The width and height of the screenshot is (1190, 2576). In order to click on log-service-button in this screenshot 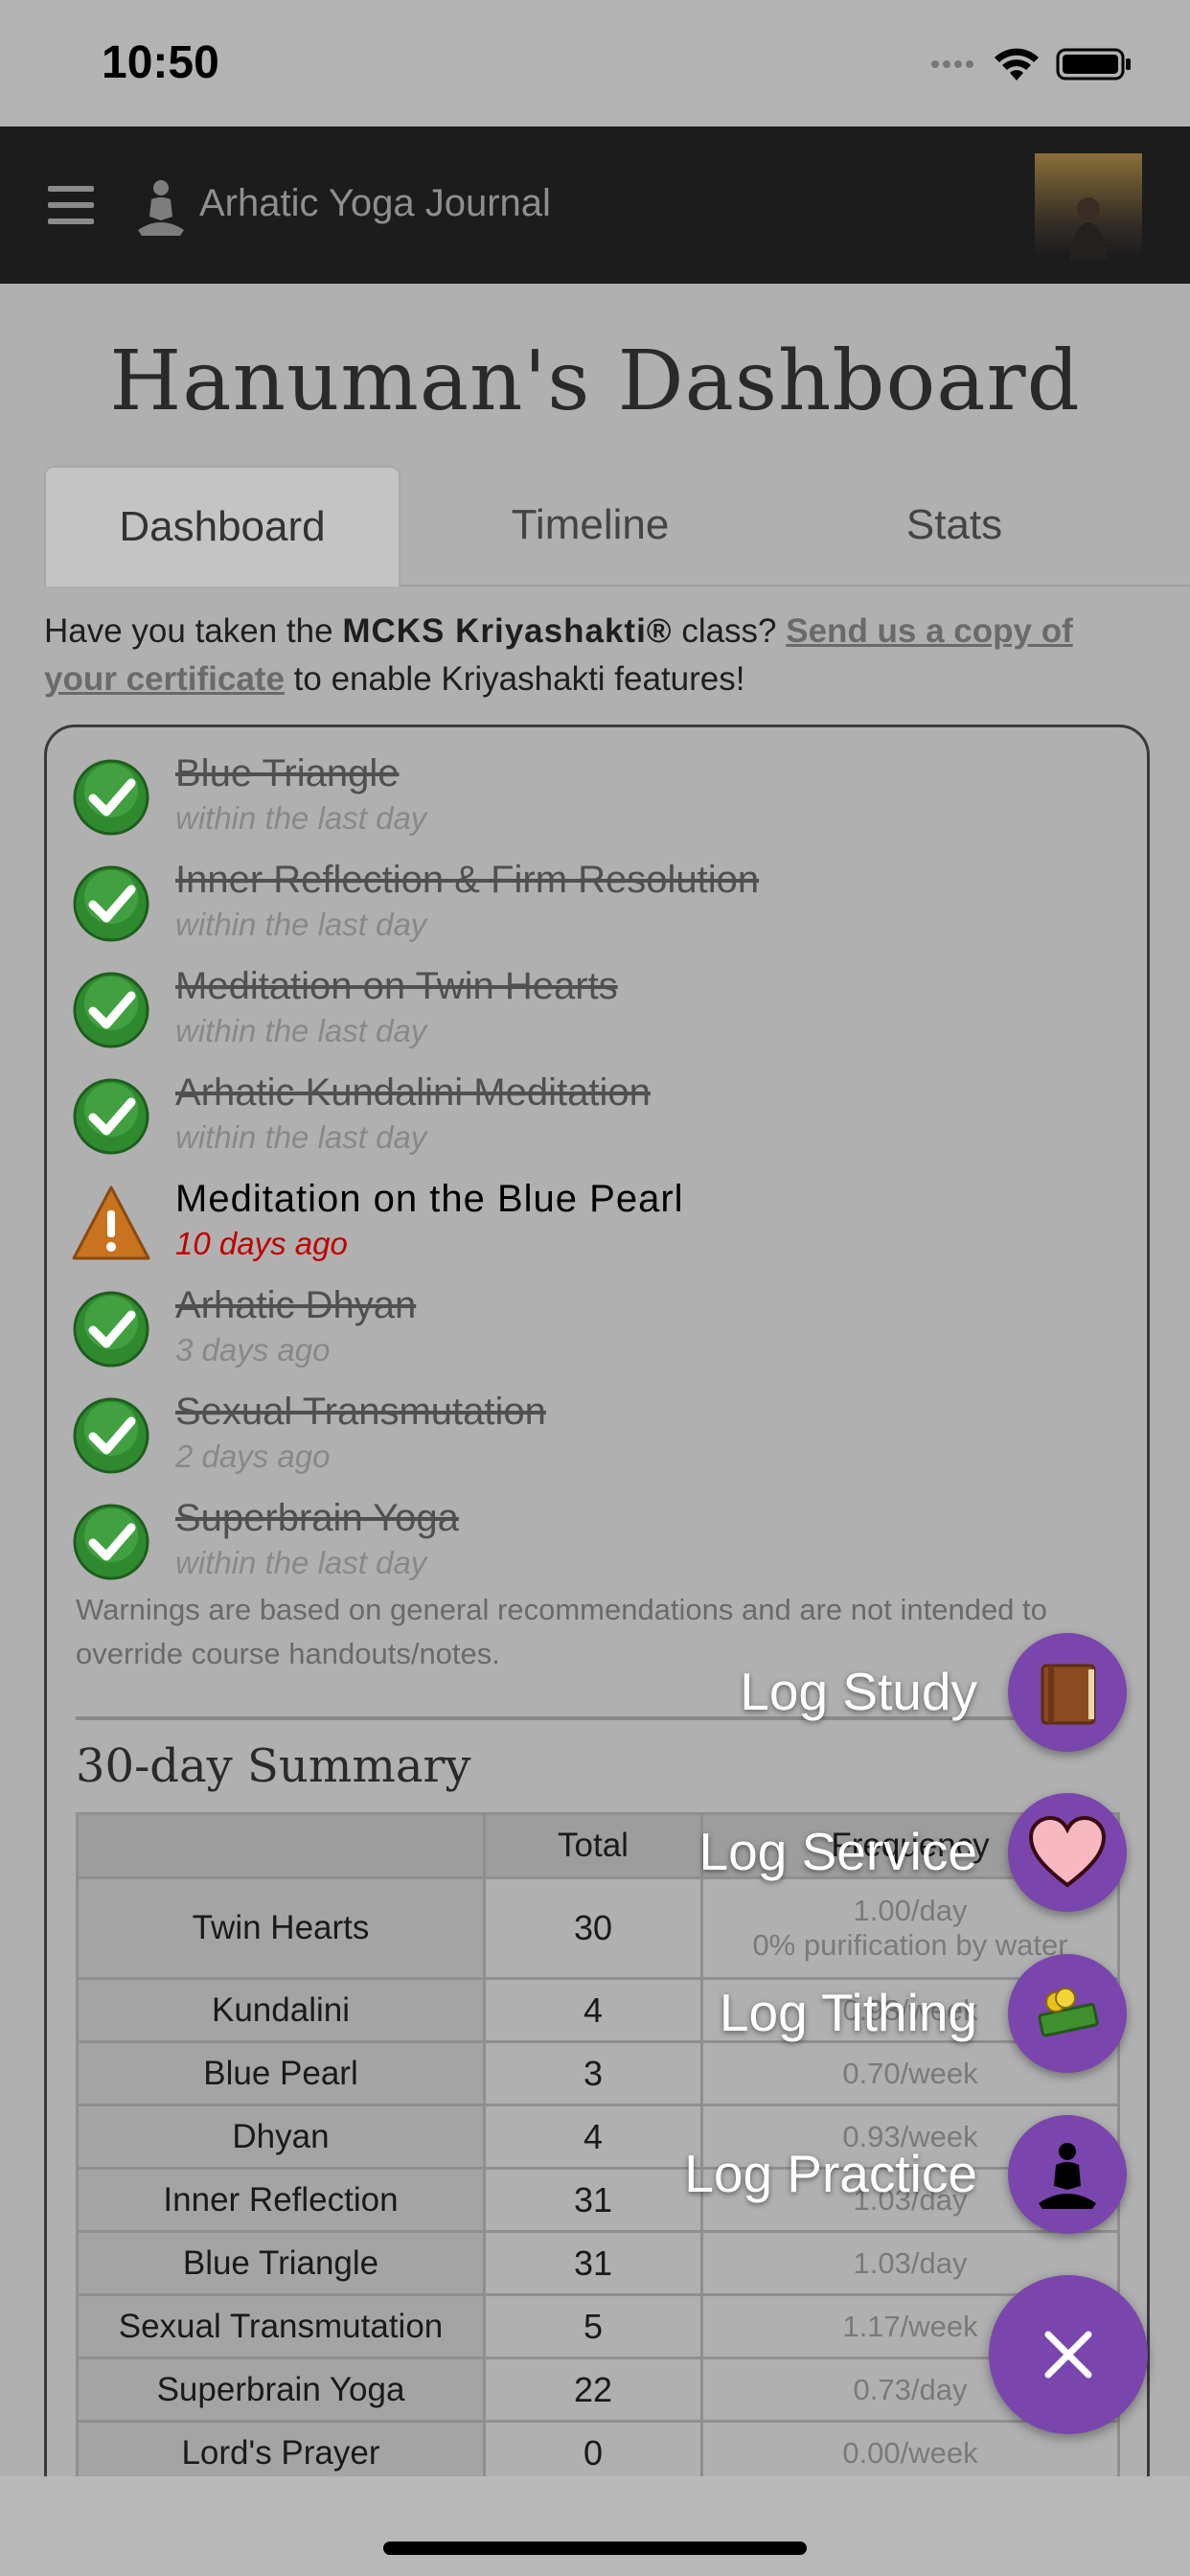, I will do `click(1068, 1852)`.